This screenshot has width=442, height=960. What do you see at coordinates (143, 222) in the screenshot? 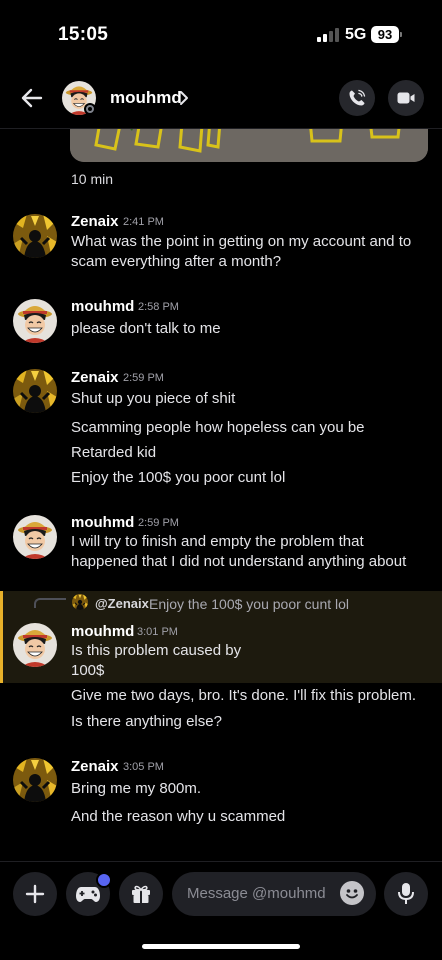
I see `message-timestamp: 2:41 PM` at bounding box center [143, 222].